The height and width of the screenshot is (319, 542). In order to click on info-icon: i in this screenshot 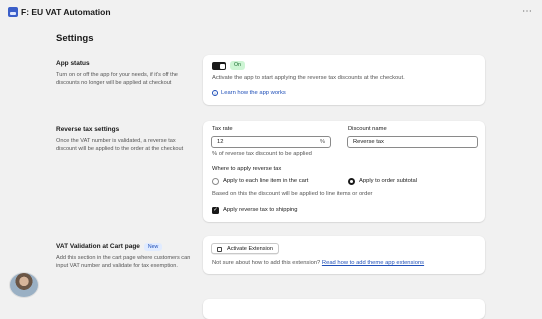, I will do `click(215, 93)`.